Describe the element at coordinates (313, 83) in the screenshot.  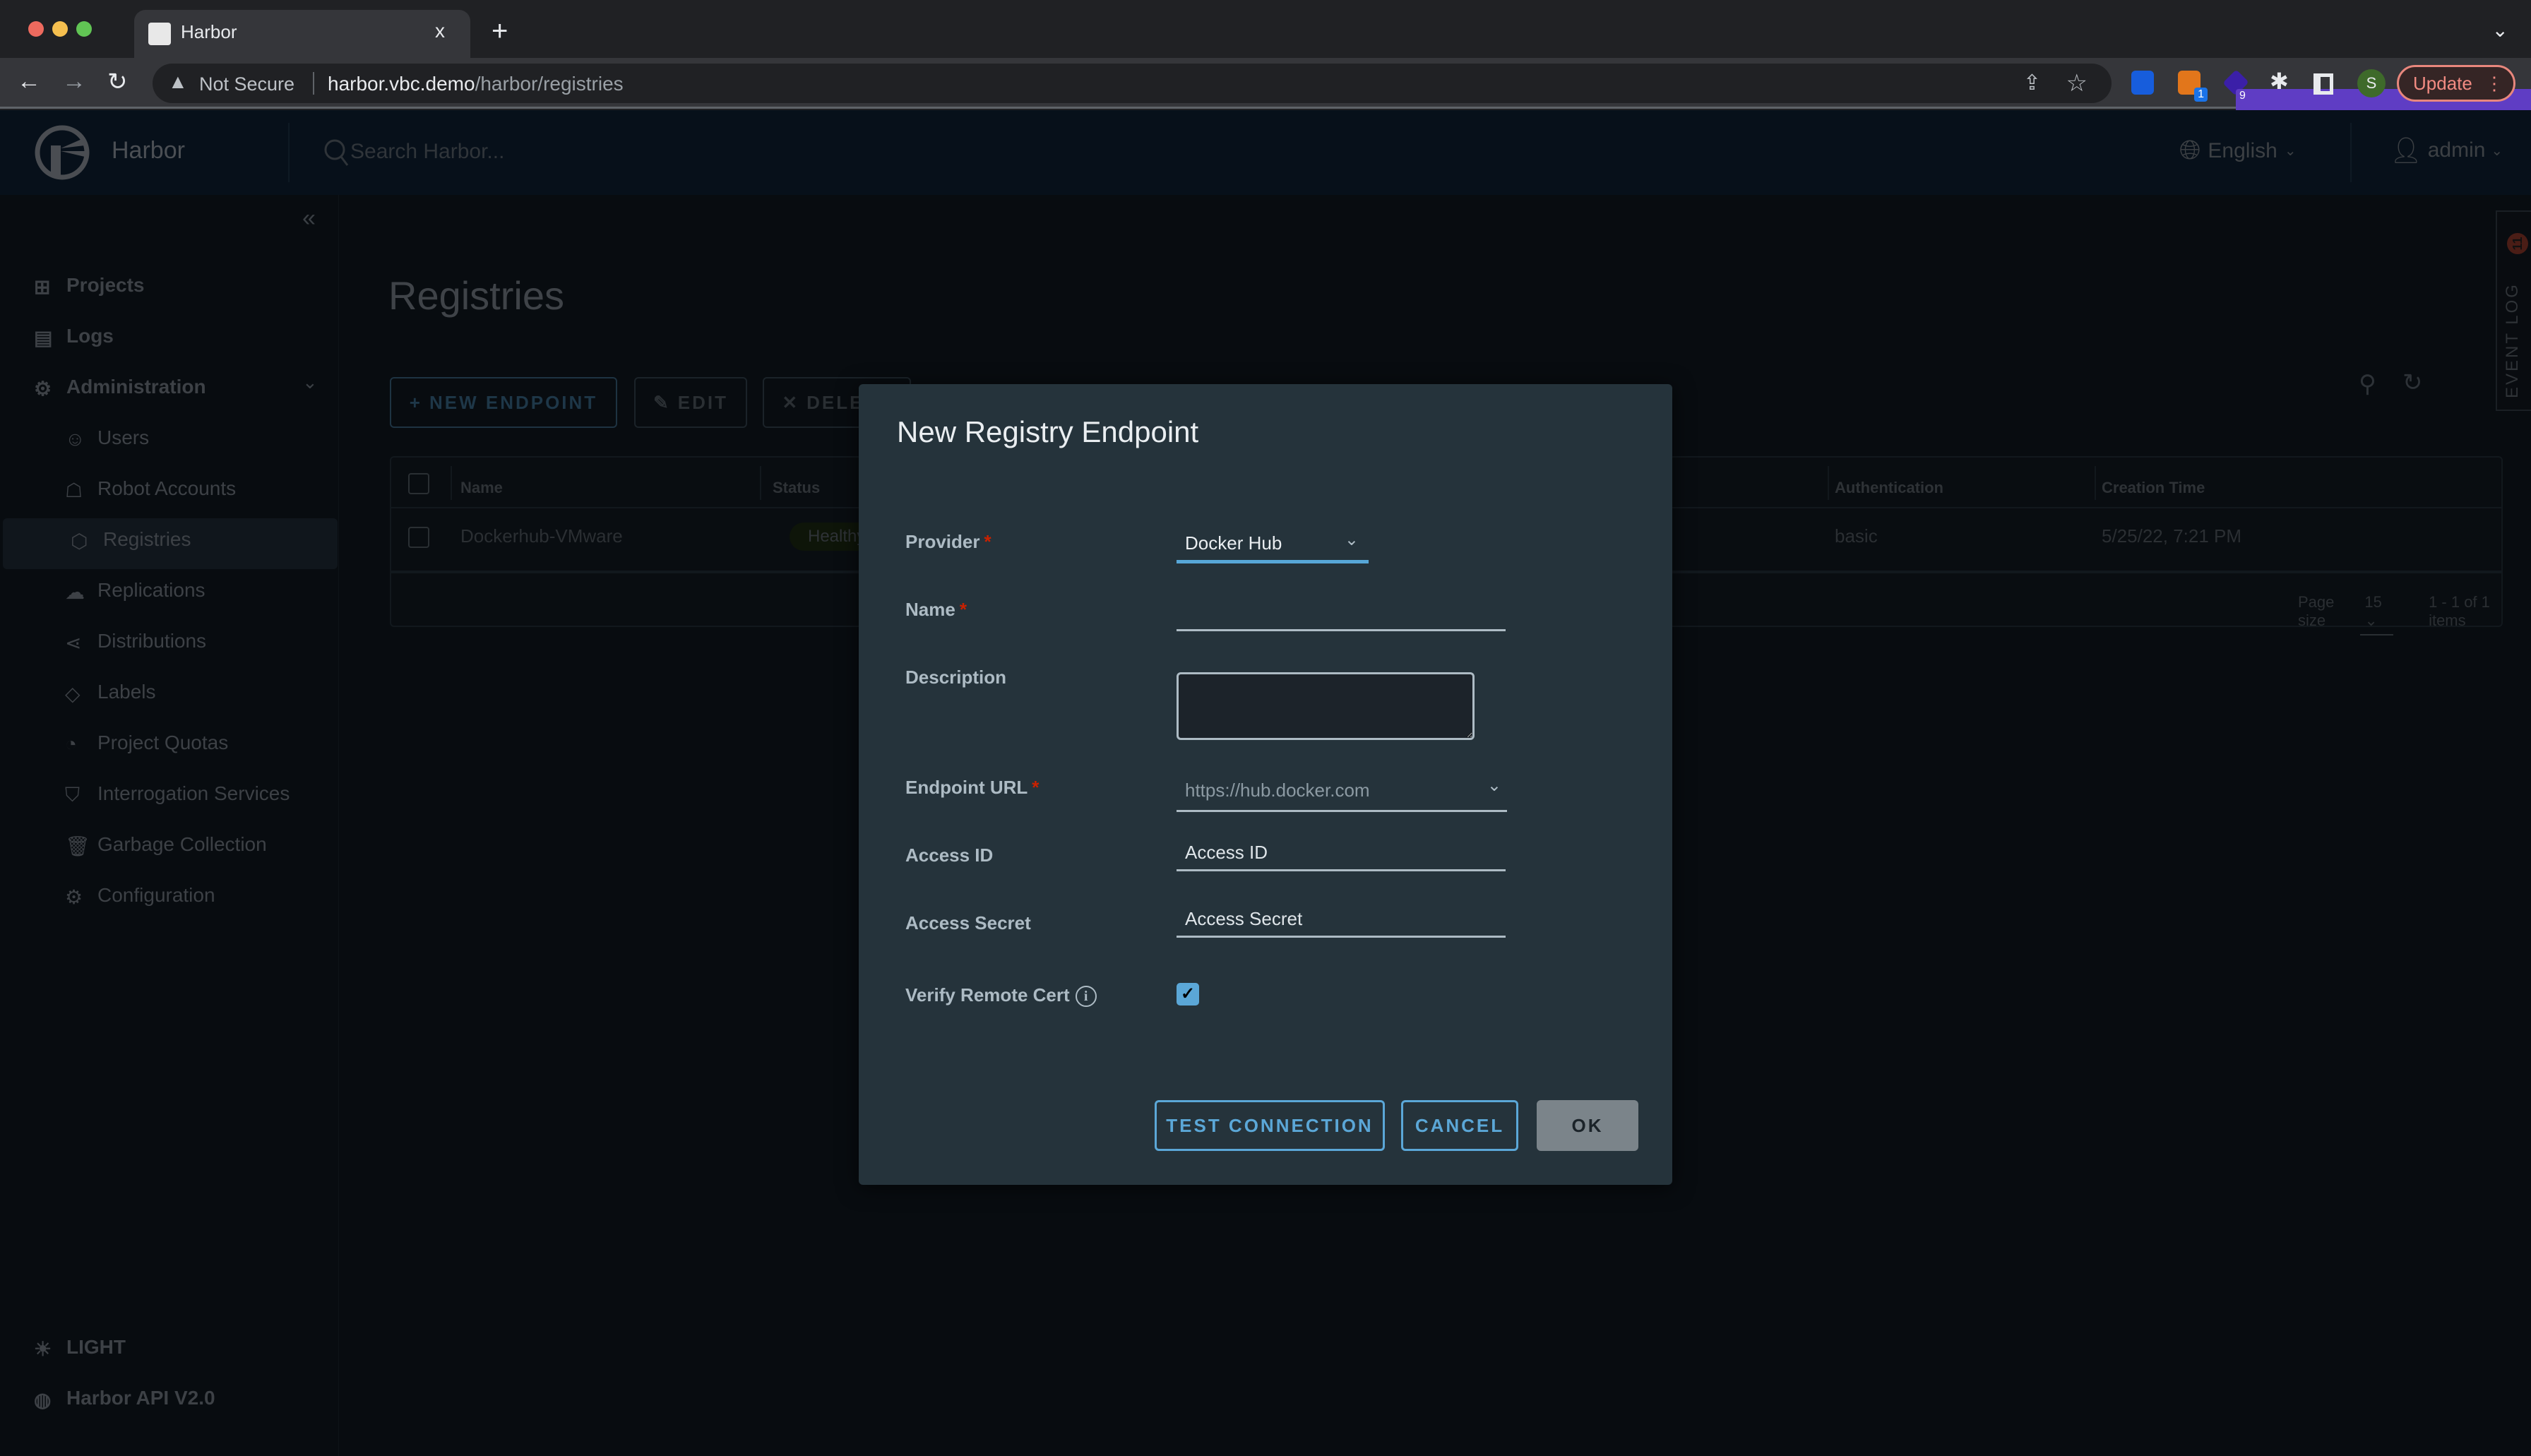
I see `omnibox-divider` at that location.